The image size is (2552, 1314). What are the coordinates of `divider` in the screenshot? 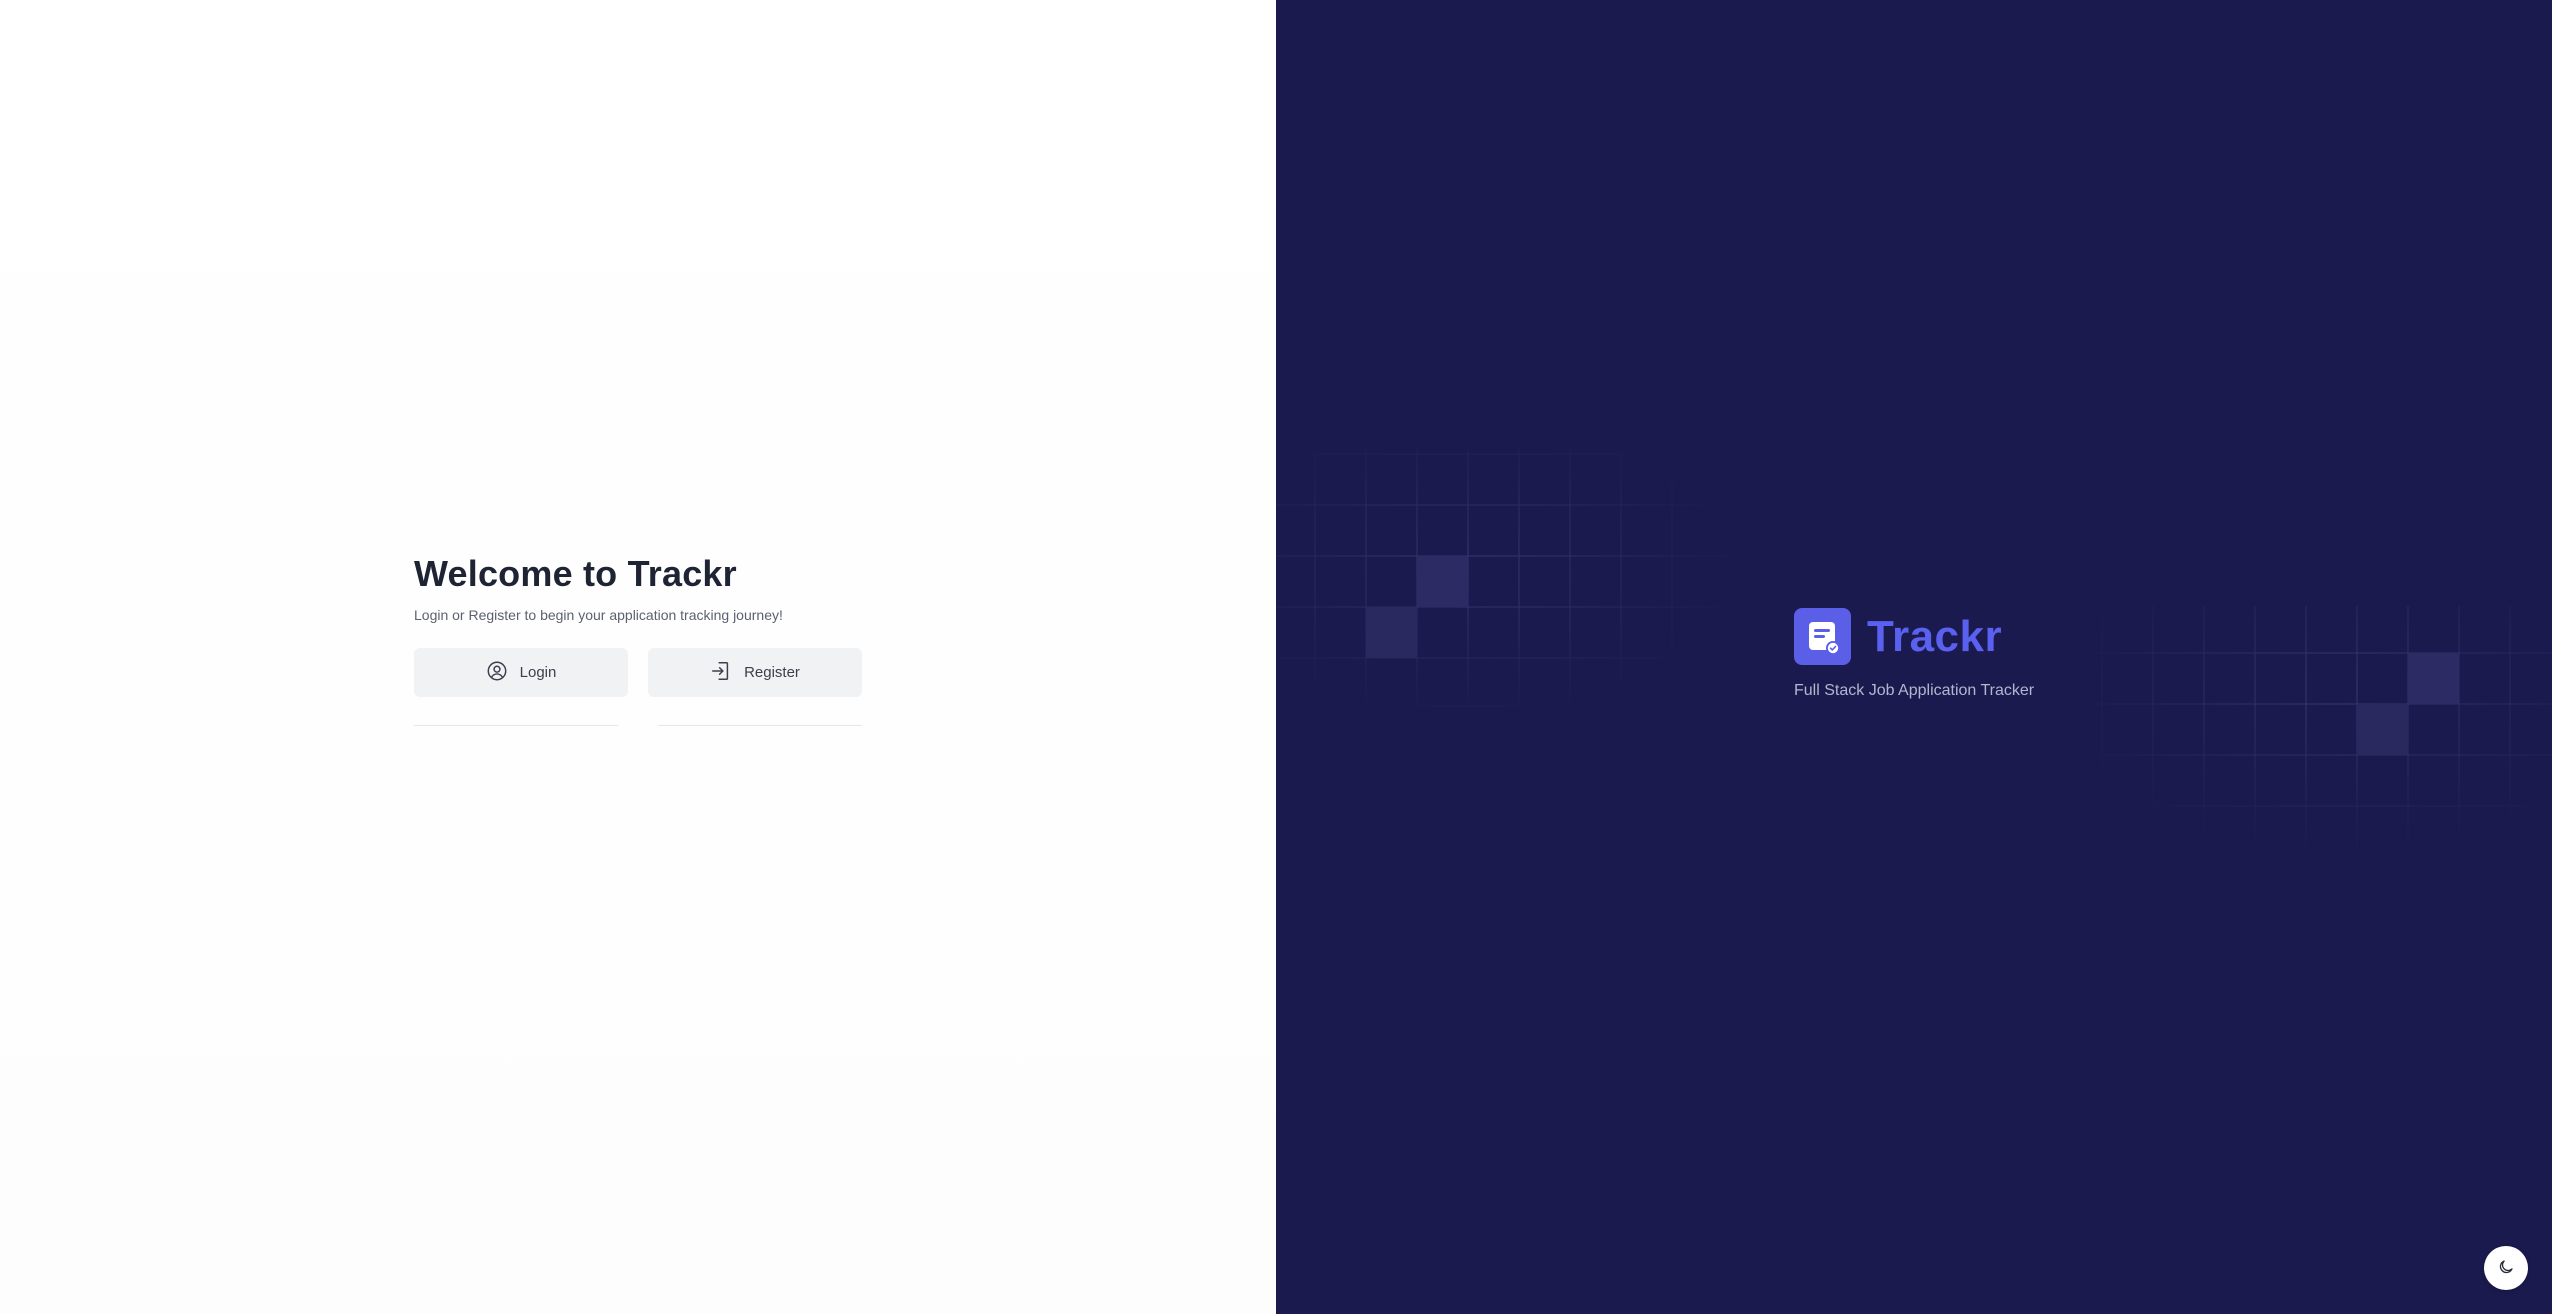 It's located at (638, 725).